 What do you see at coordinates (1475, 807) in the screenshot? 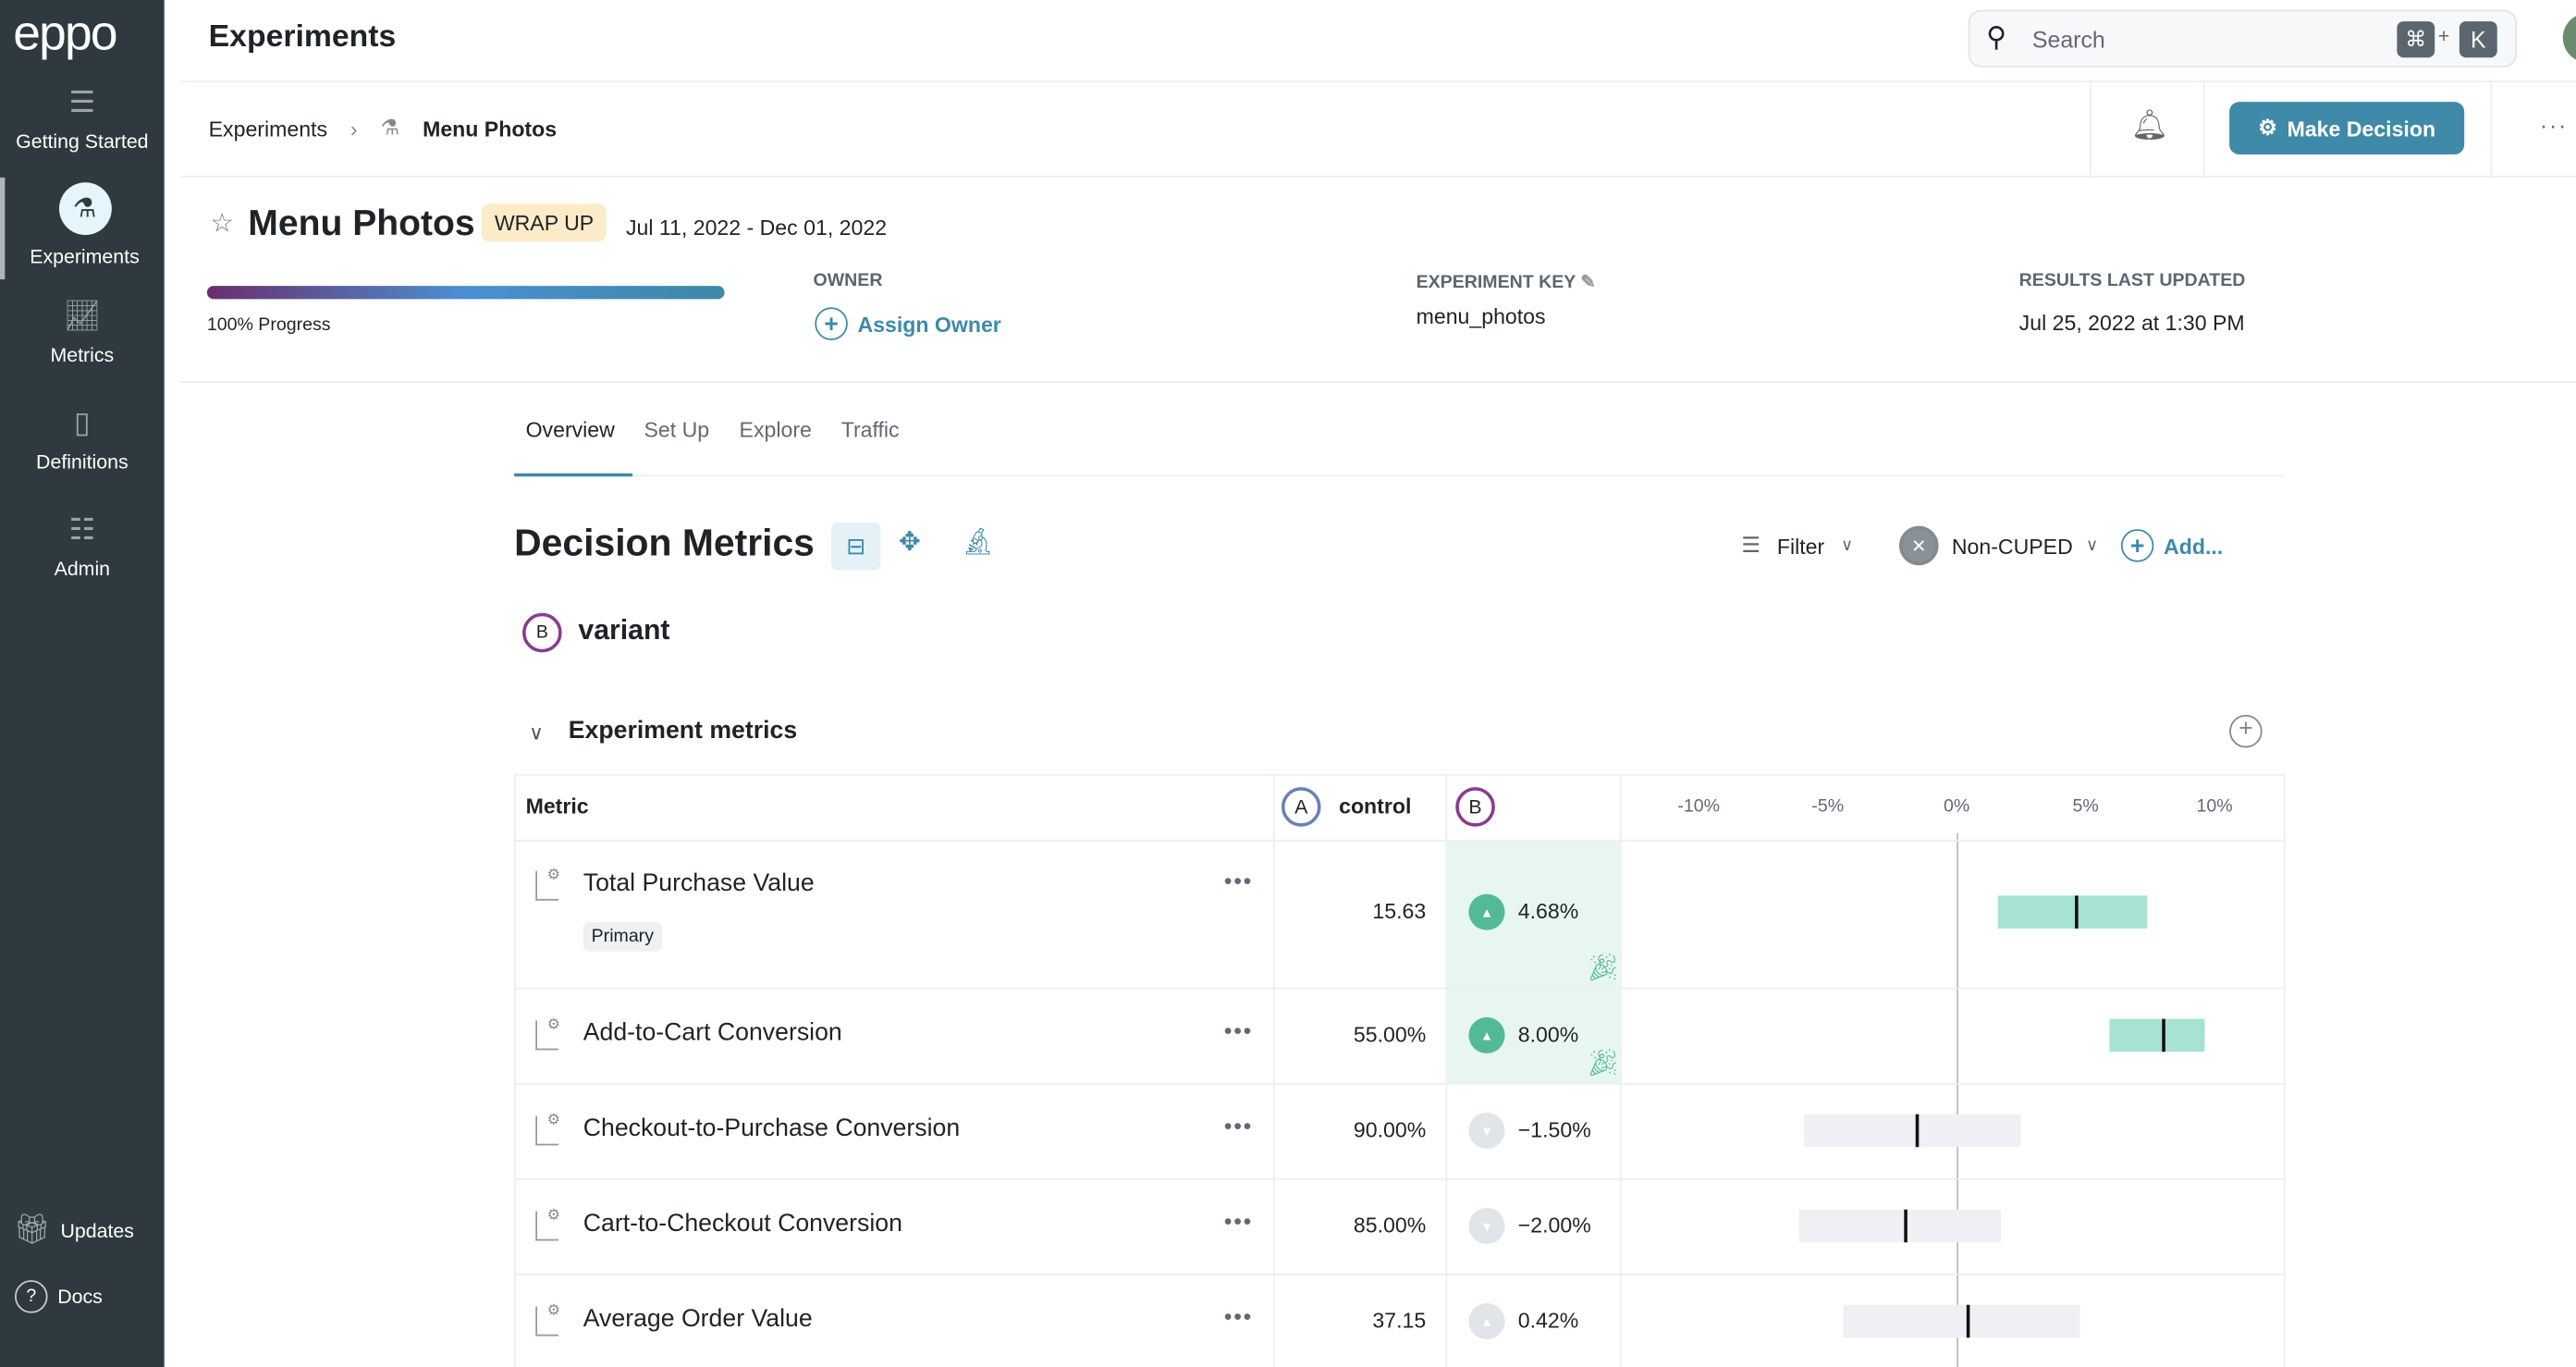
I see `variant-col-badge: B` at bounding box center [1475, 807].